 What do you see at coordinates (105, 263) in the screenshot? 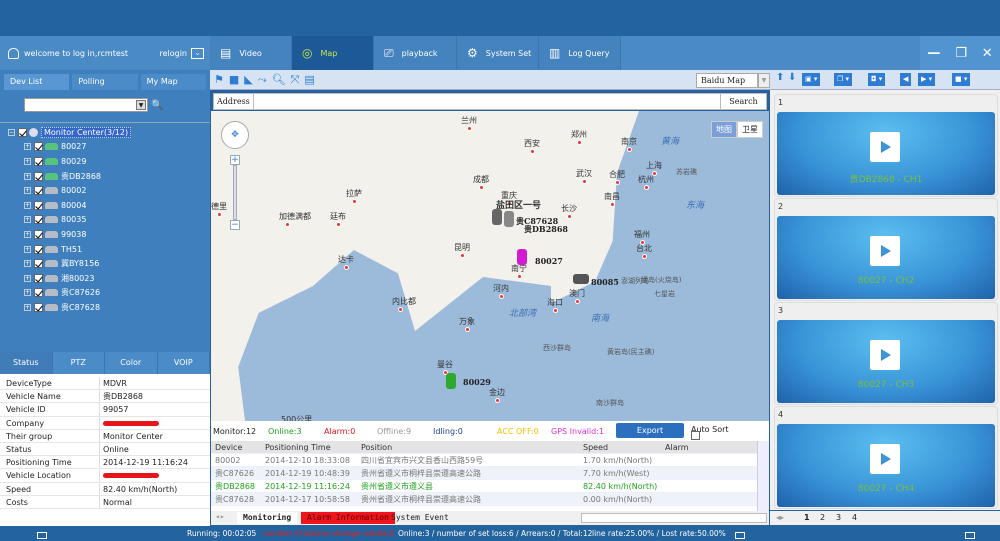
I see `tree-device: + 冀BY8156` at bounding box center [105, 263].